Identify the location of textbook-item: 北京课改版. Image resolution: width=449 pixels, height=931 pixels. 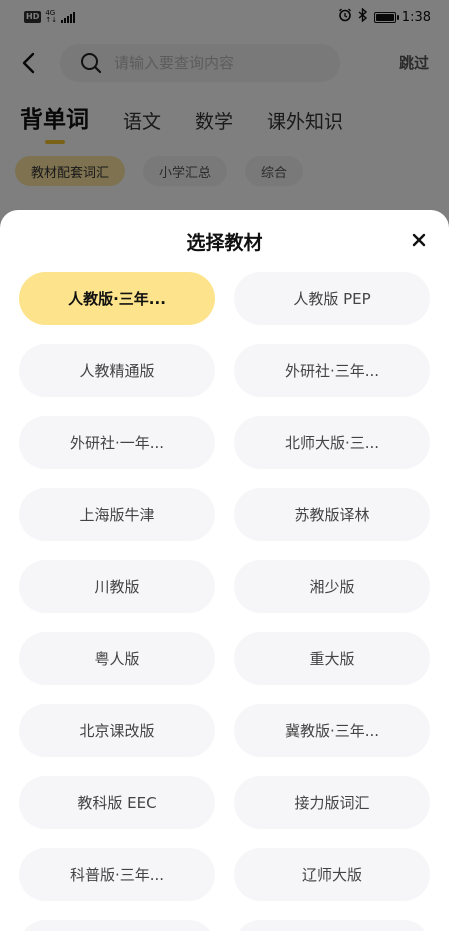
(117, 730).